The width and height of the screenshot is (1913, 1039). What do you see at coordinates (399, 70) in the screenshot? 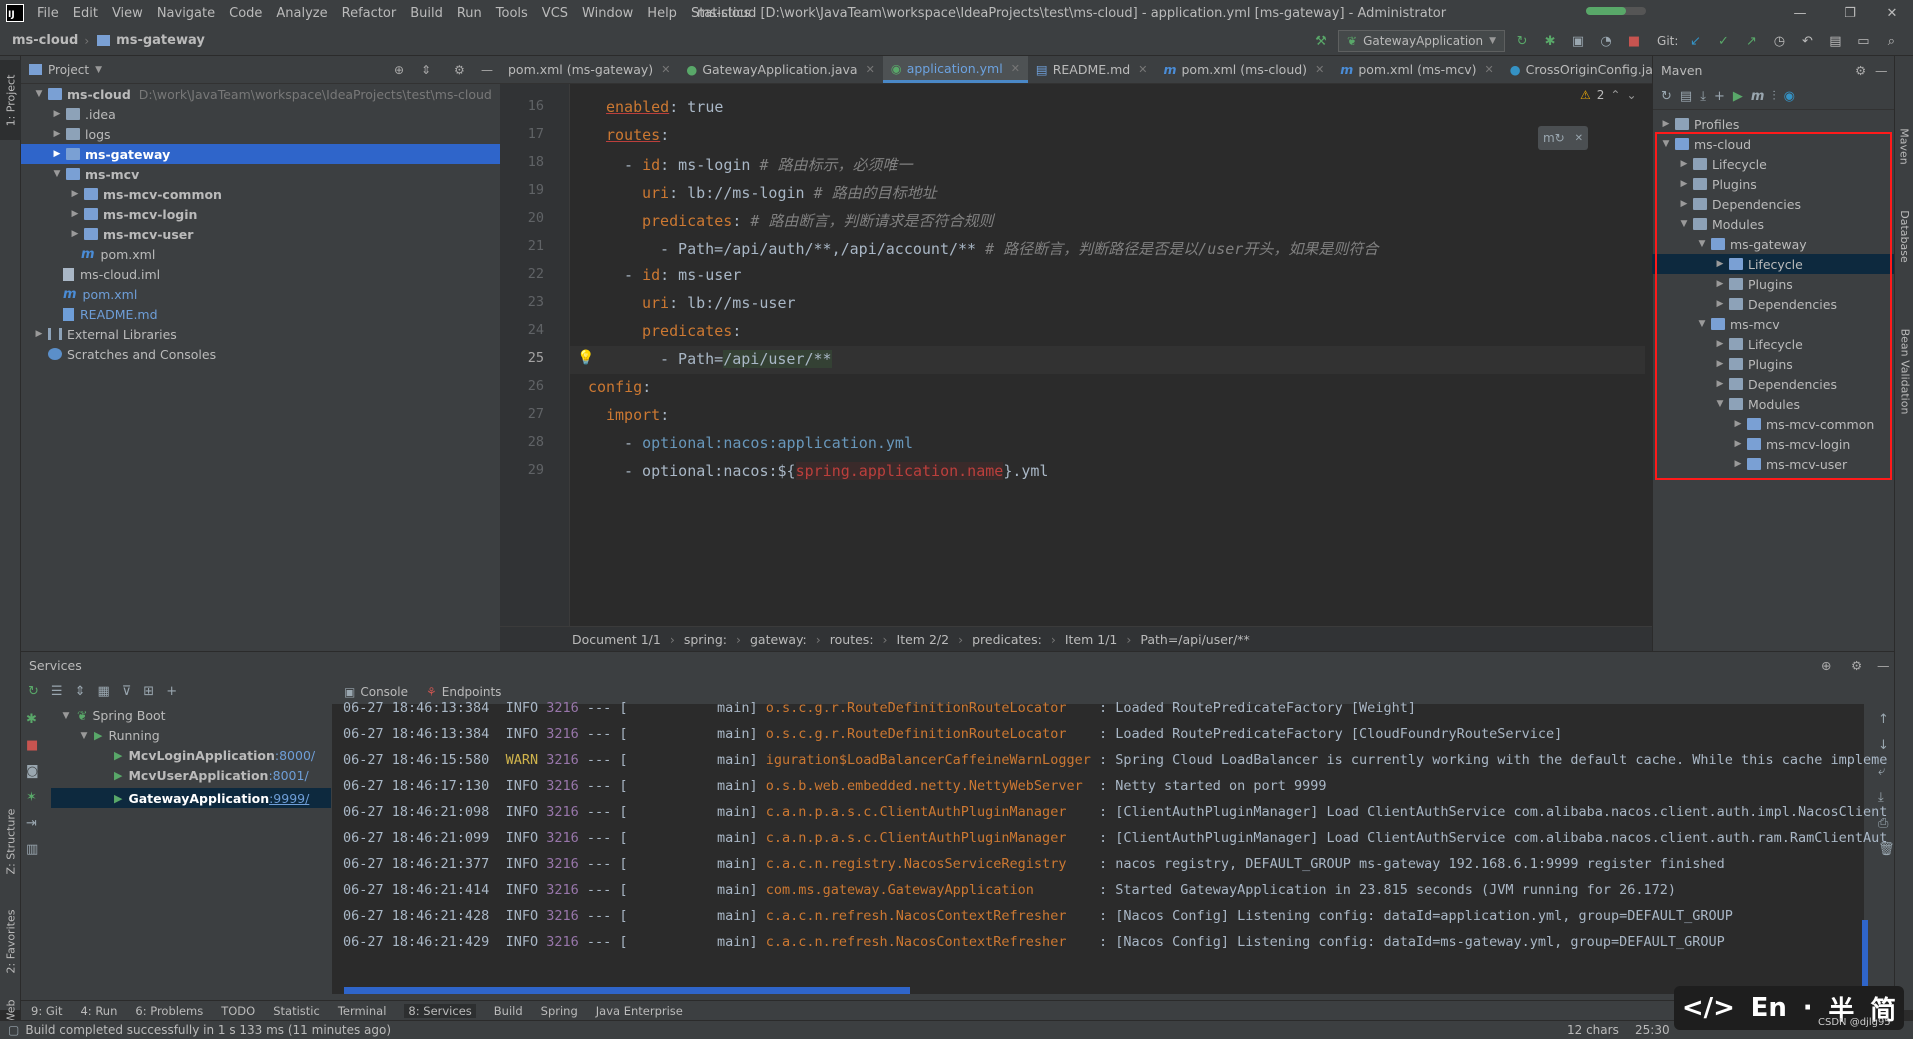
I see `locate-icon: ⊕` at bounding box center [399, 70].